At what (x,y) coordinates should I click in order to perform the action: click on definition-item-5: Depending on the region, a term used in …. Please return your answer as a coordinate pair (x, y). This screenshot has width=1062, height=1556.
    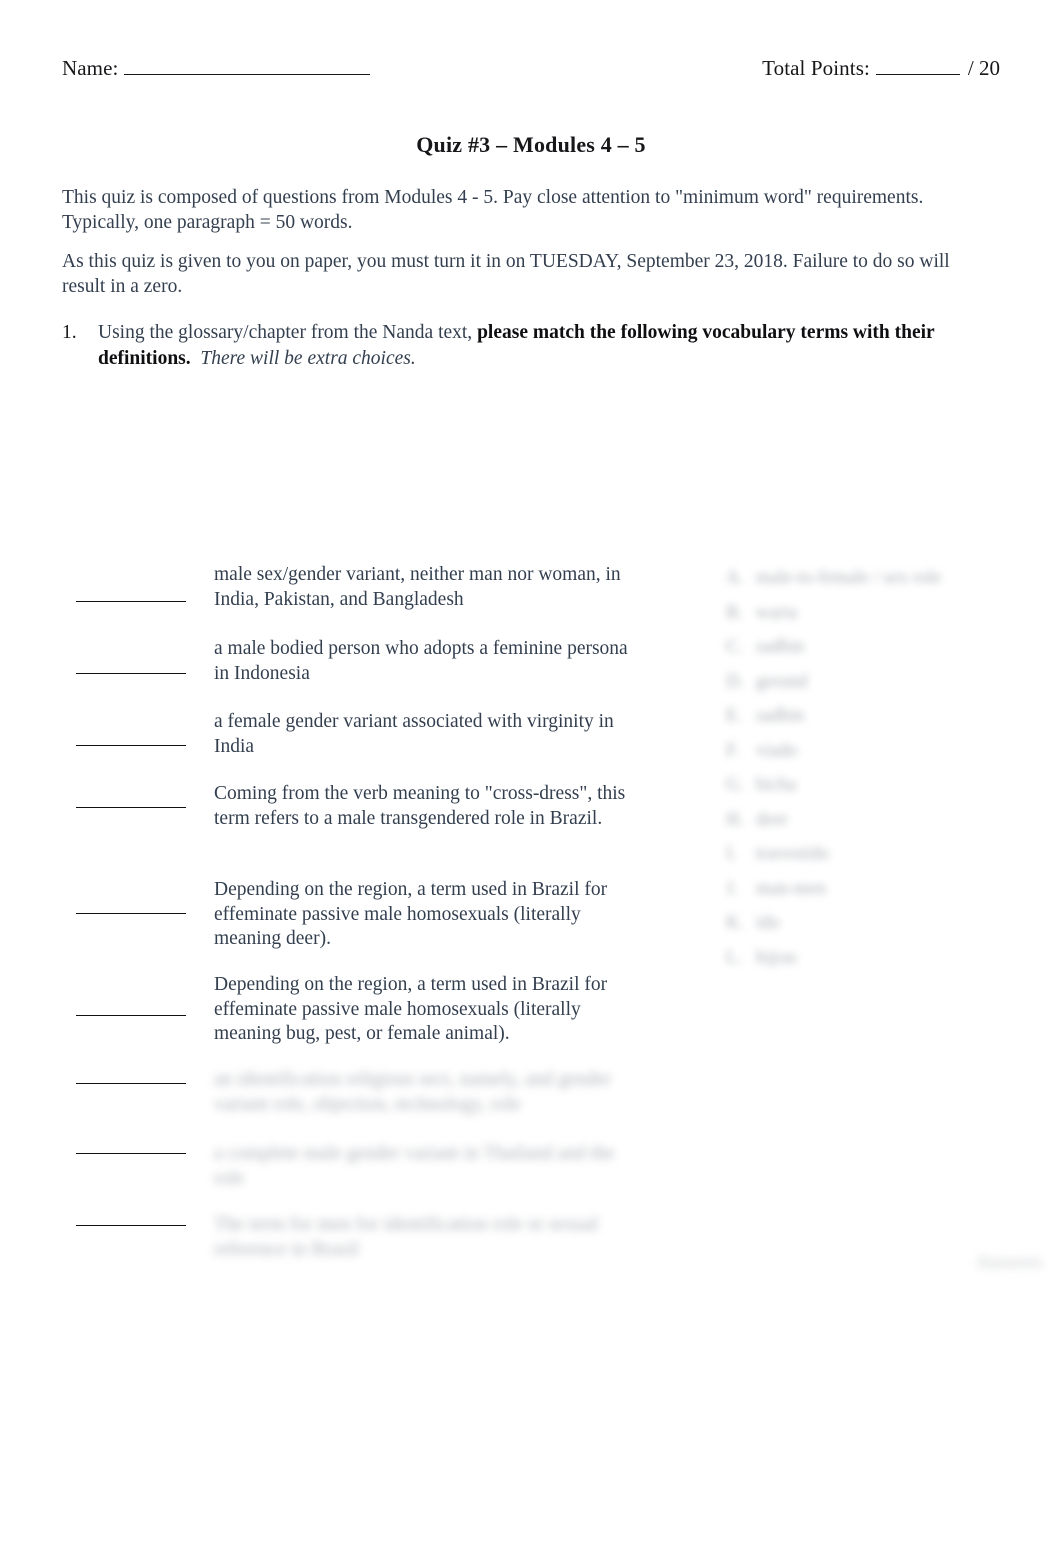
    Looking at the image, I should click on (411, 914).